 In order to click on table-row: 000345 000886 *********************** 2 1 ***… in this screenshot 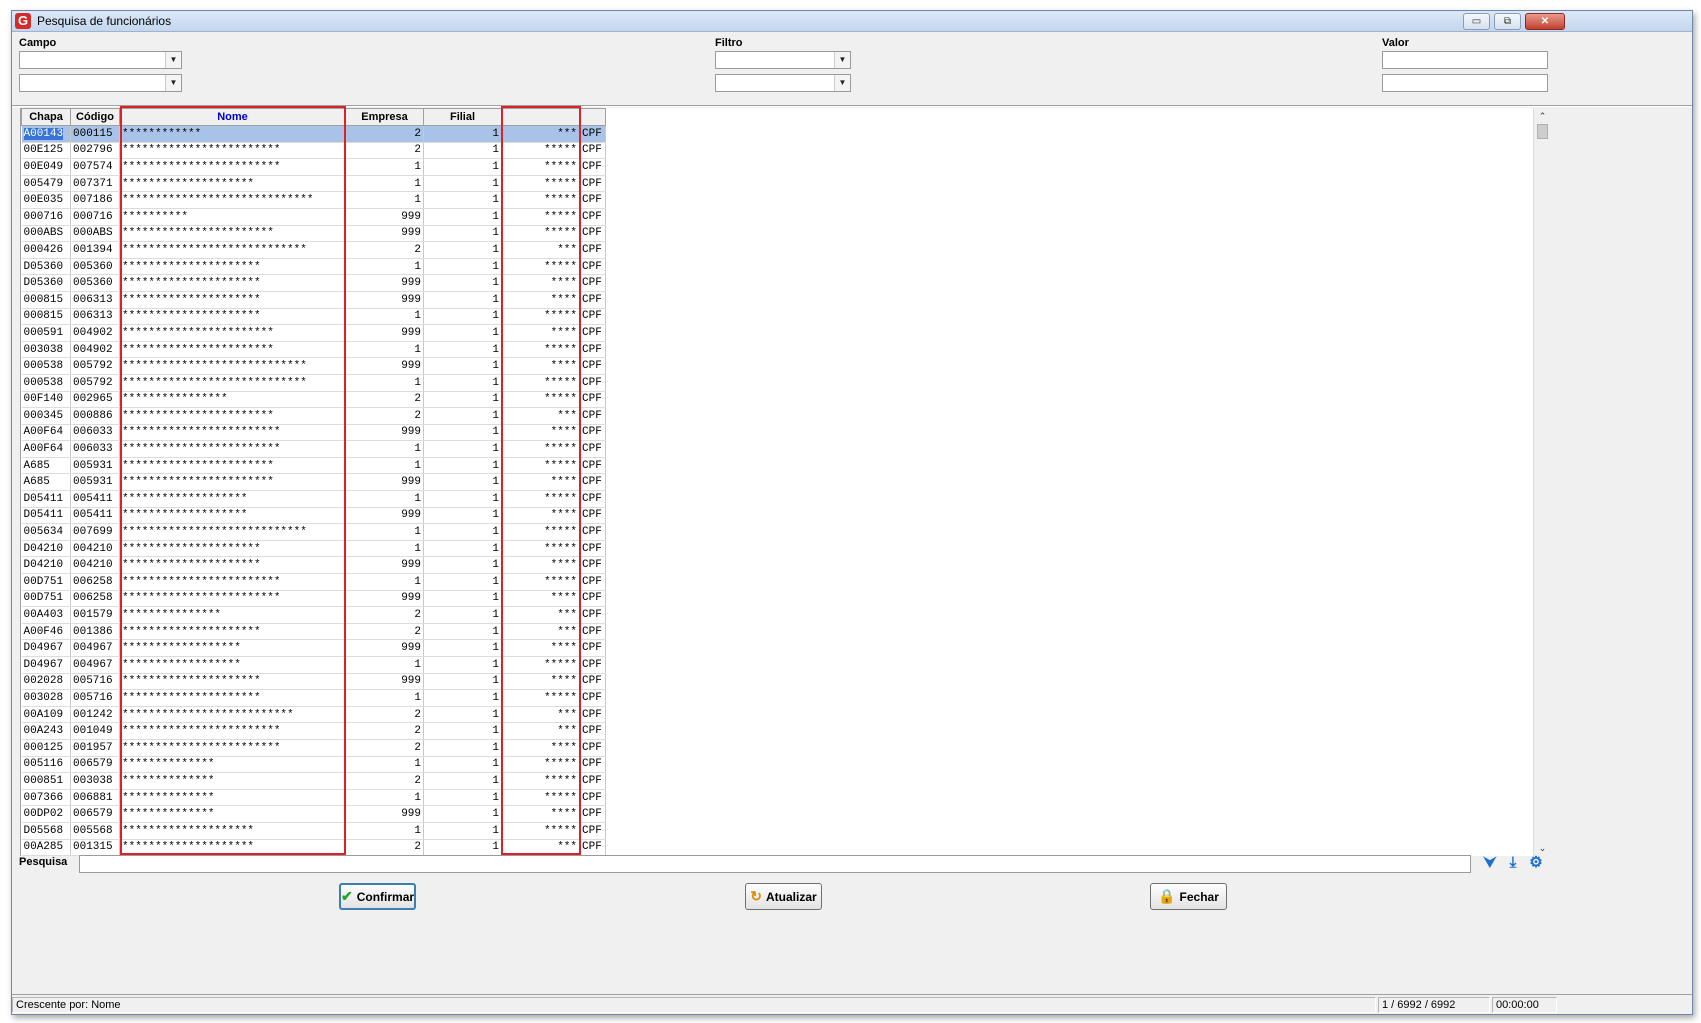, I will do `click(313, 416)`.